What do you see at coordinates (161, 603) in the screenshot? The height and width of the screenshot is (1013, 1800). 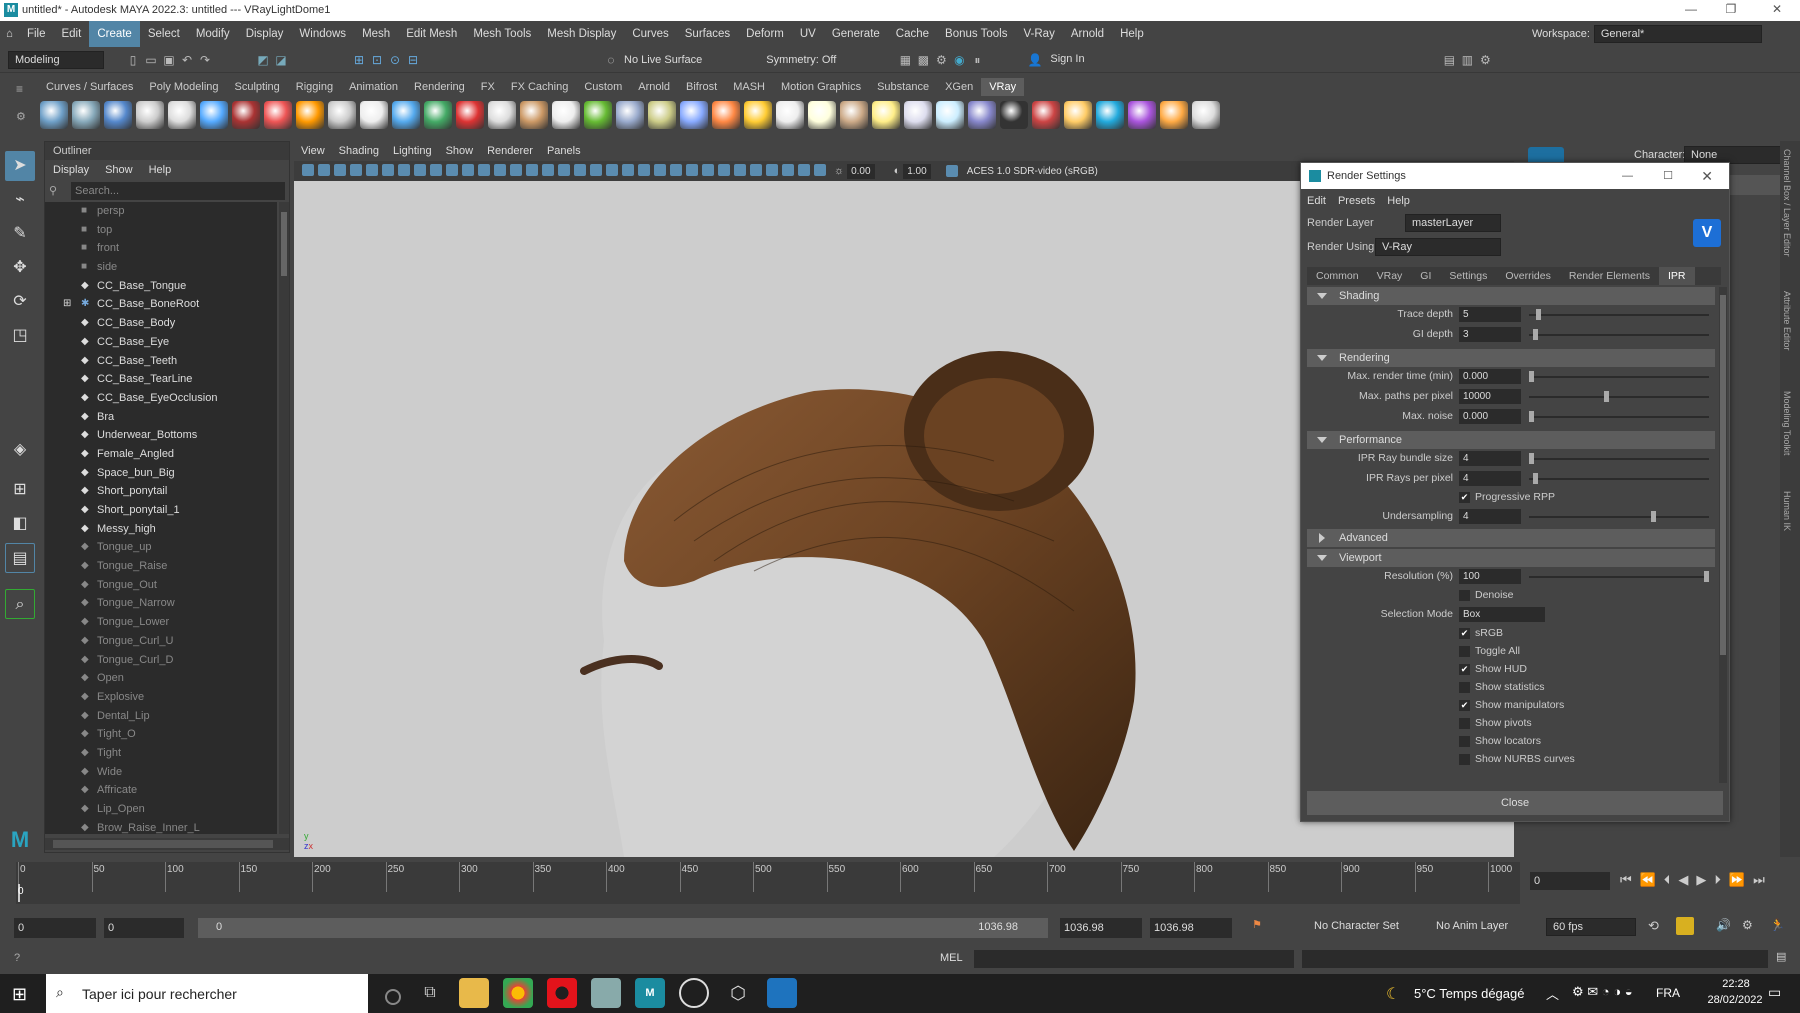 I see `outliner-item: ◆ Tongue_Narrow` at bounding box center [161, 603].